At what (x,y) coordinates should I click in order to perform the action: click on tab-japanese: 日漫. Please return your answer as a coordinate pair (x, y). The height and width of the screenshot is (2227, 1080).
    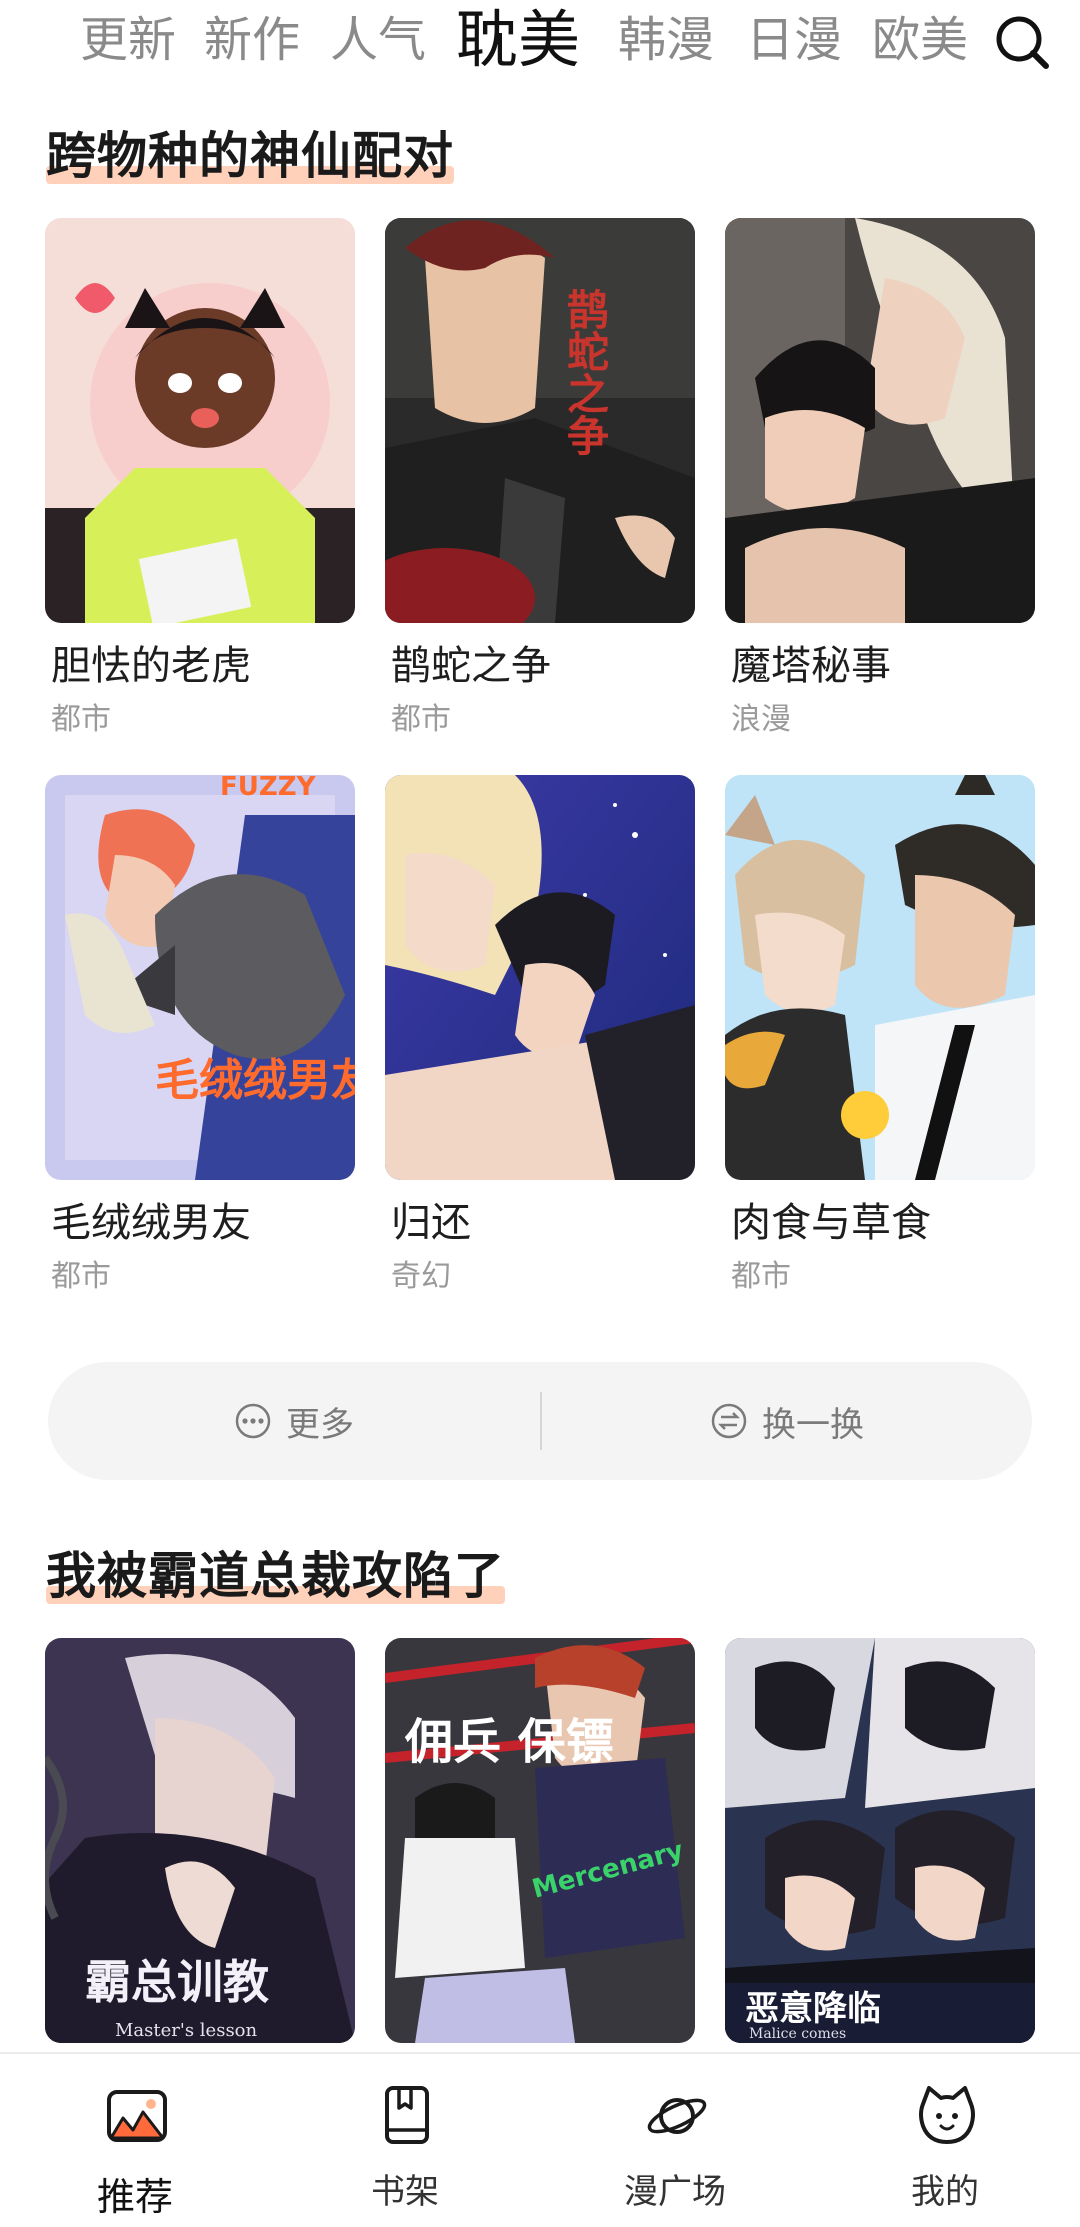
    Looking at the image, I should click on (794, 40).